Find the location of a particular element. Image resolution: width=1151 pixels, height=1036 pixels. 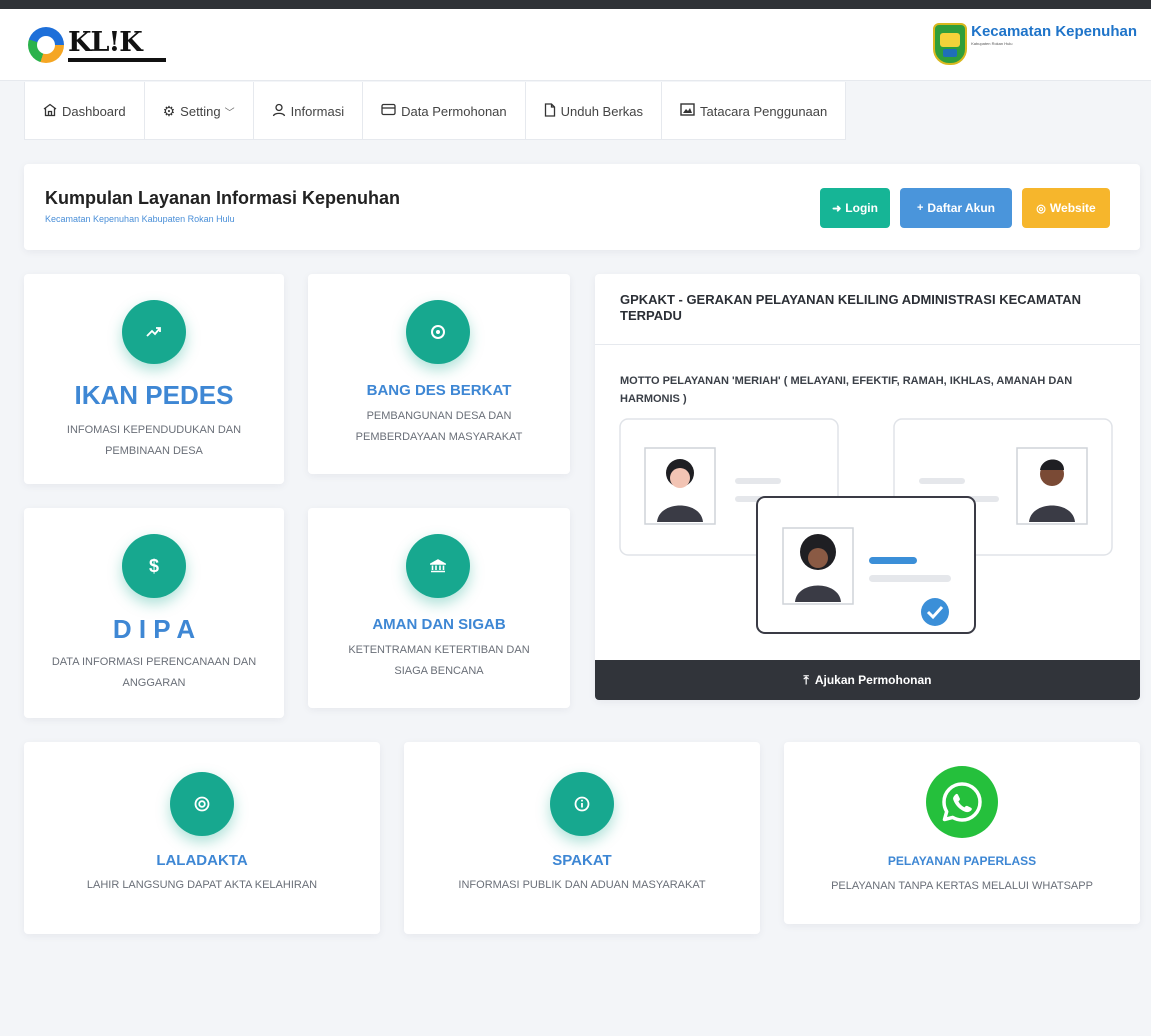

card-title: BANG DES BERKAT is located at coordinates (439, 390).